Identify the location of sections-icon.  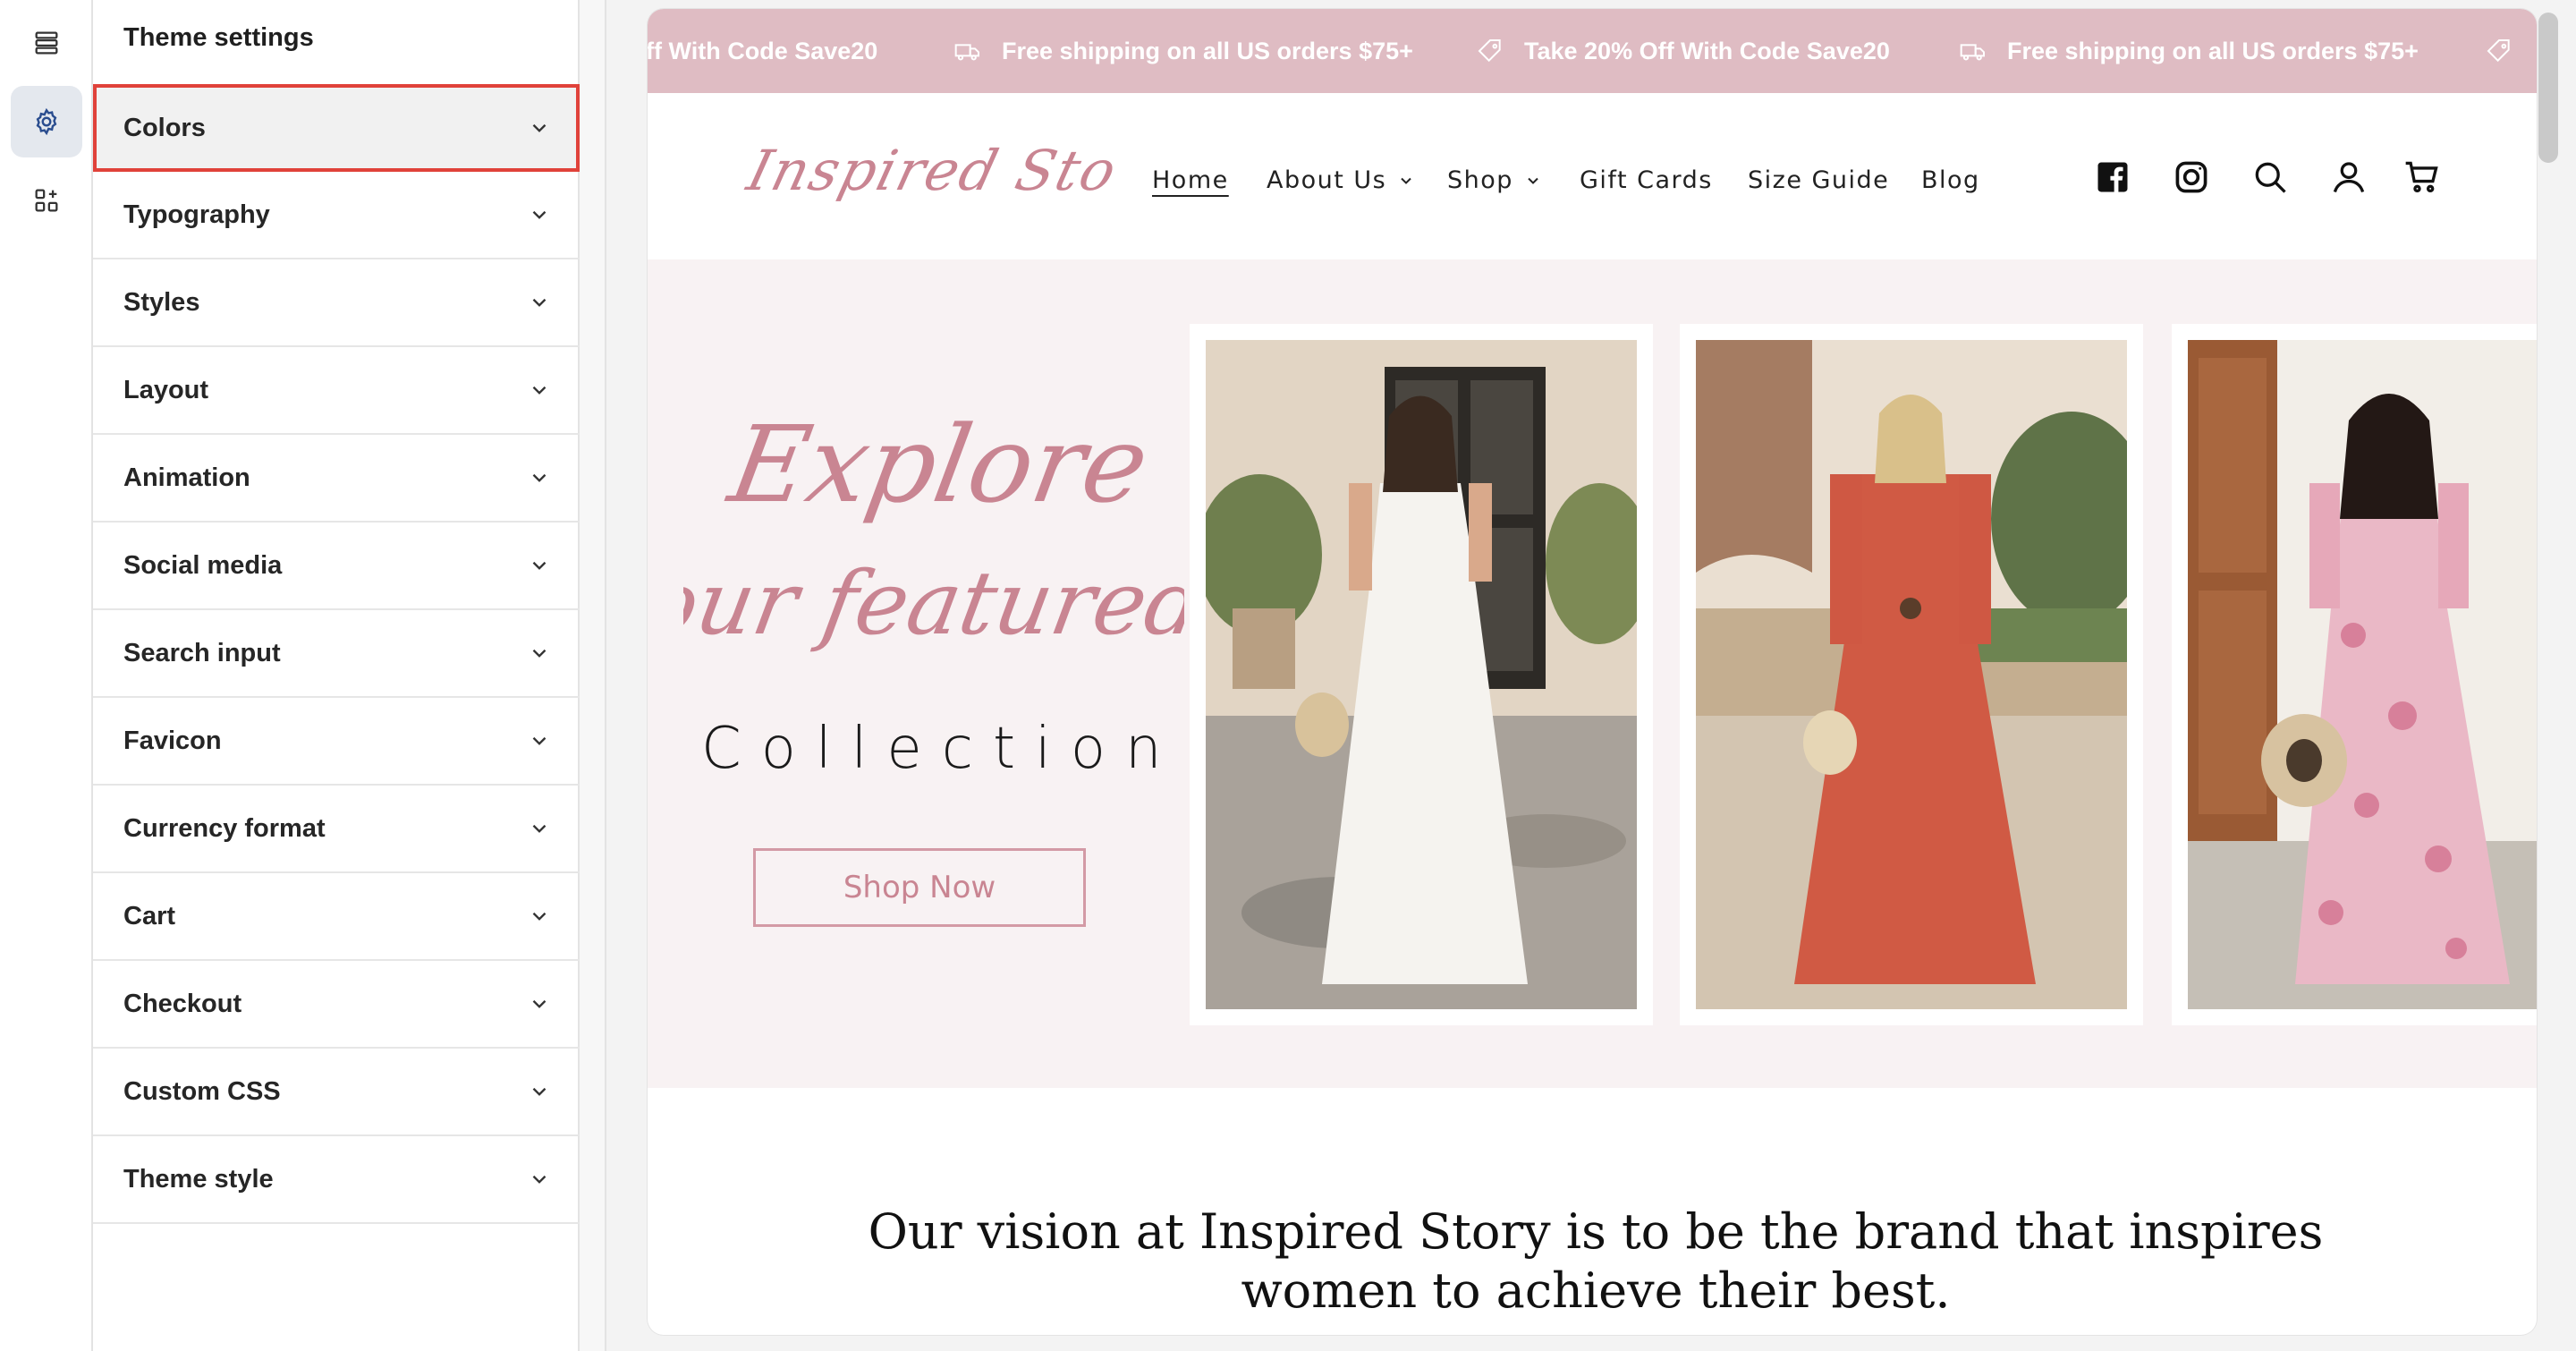
(46, 43).